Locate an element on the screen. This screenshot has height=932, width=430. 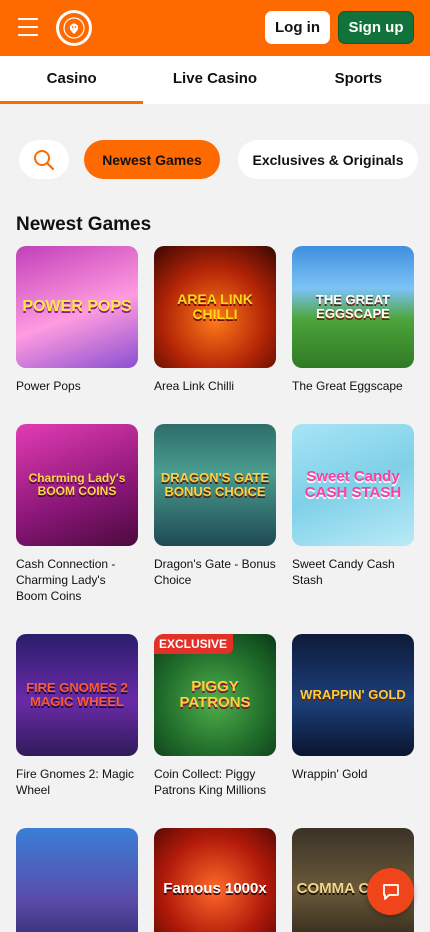
game-art-title: AREA LINK CHILLI is located at coordinates (215, 306).